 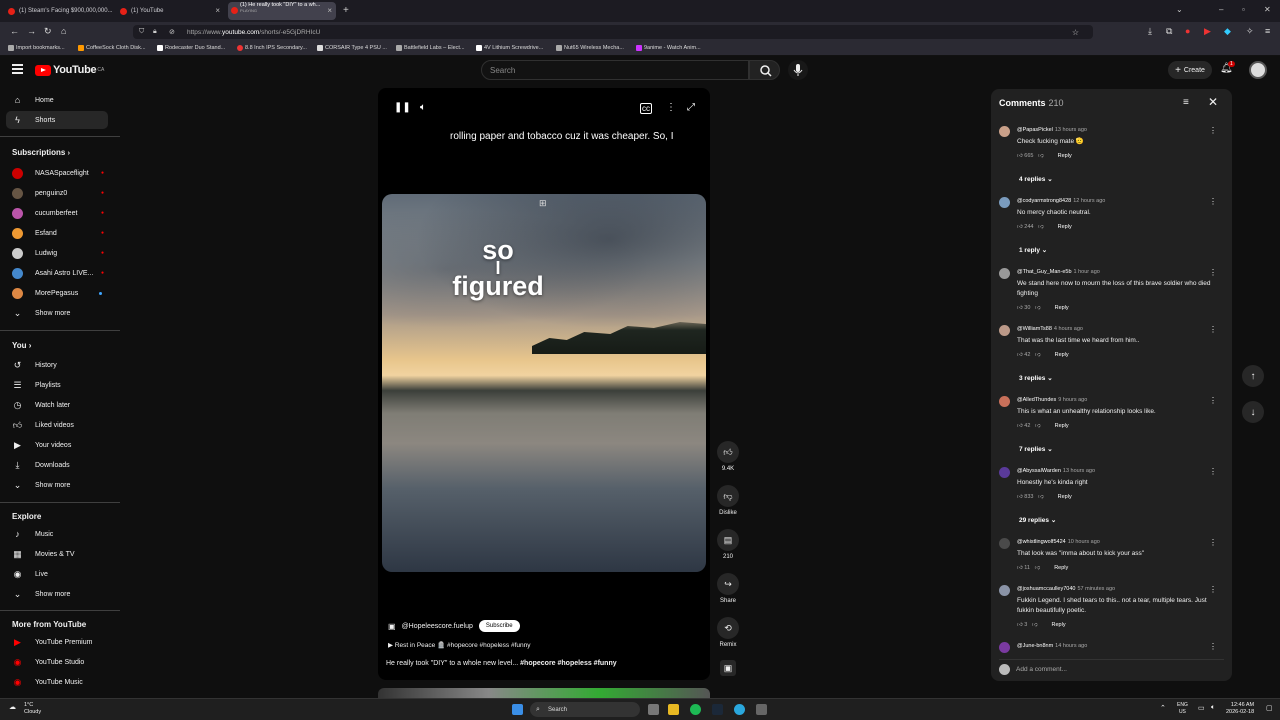 What do you see at coordinates (499, 626) in the screenshot?
I see `subscribe-button: Subscribe` at bounding box center [499, 626].